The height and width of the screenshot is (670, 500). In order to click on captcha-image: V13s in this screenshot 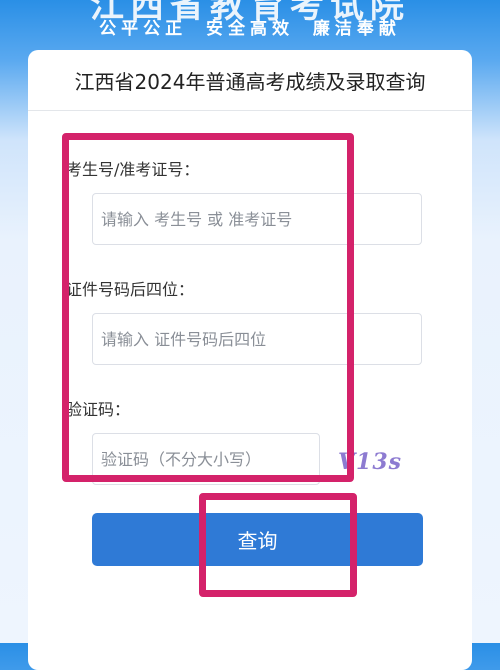, I will do `click(370, 462)`.